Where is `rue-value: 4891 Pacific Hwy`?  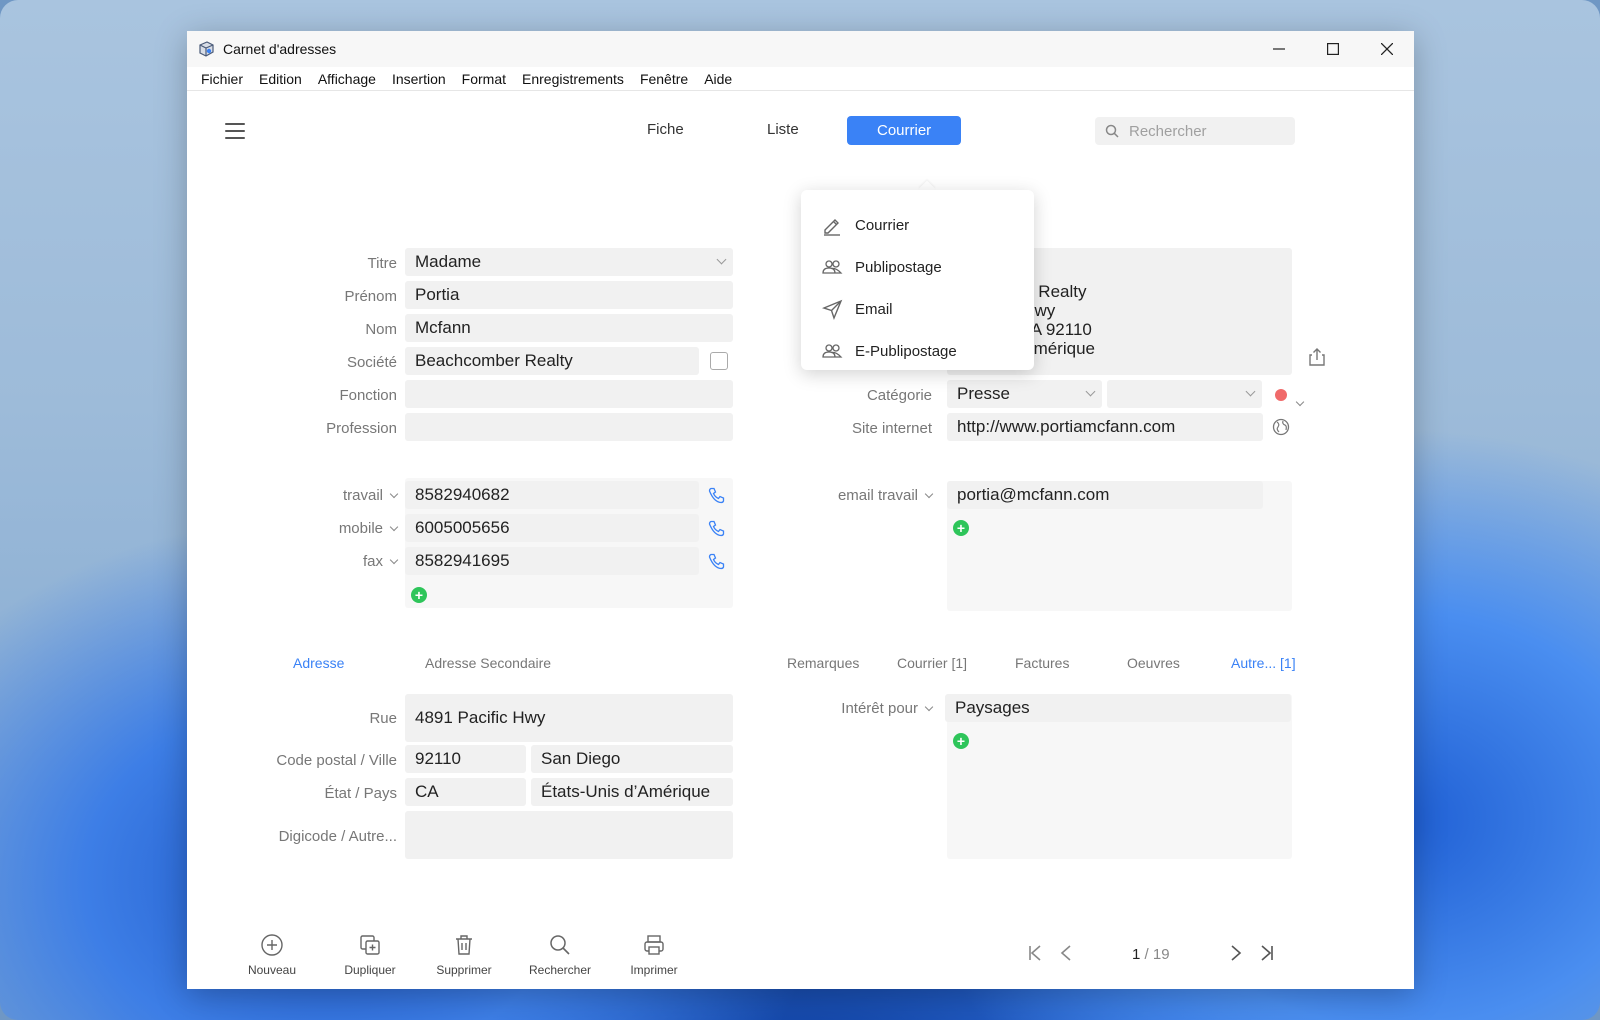 rue-value: 4891 Pacific Hwy is located at coordinates (480, 717).